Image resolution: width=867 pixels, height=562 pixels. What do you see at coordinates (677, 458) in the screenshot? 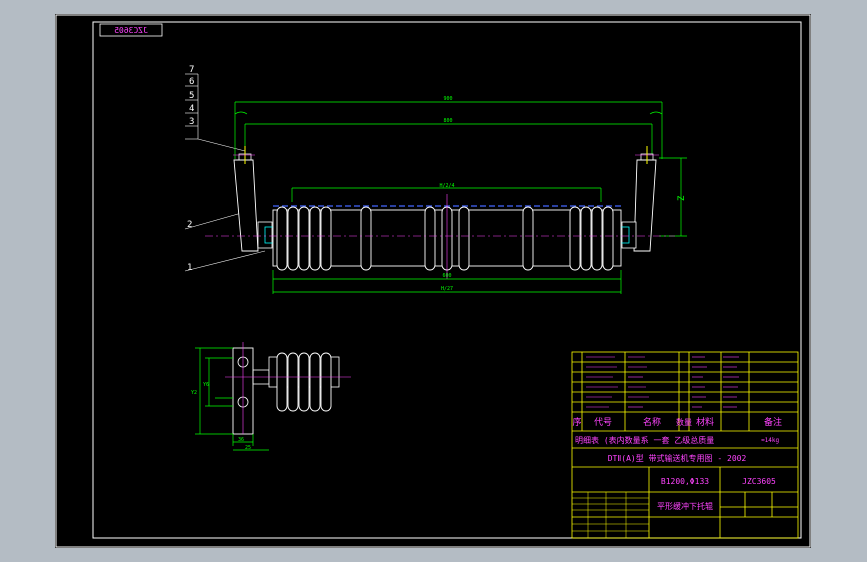
I see `subtitle: DTⅡ(A)型 带式输送机专用图 - 2002` at bounding box center [677, 458].